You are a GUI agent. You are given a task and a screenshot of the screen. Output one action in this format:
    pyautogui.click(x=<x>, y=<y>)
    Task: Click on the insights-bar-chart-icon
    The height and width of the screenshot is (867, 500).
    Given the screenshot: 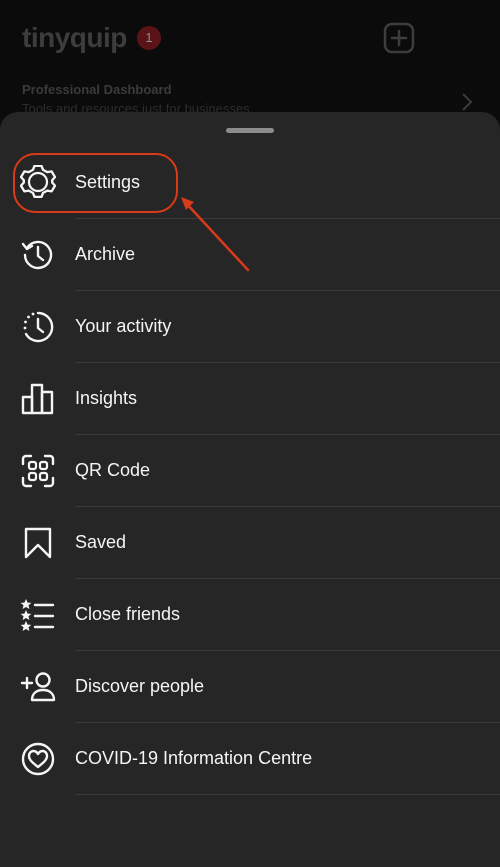 What is the action you would take?
    pyautogui.click(x=37, y=399)
    